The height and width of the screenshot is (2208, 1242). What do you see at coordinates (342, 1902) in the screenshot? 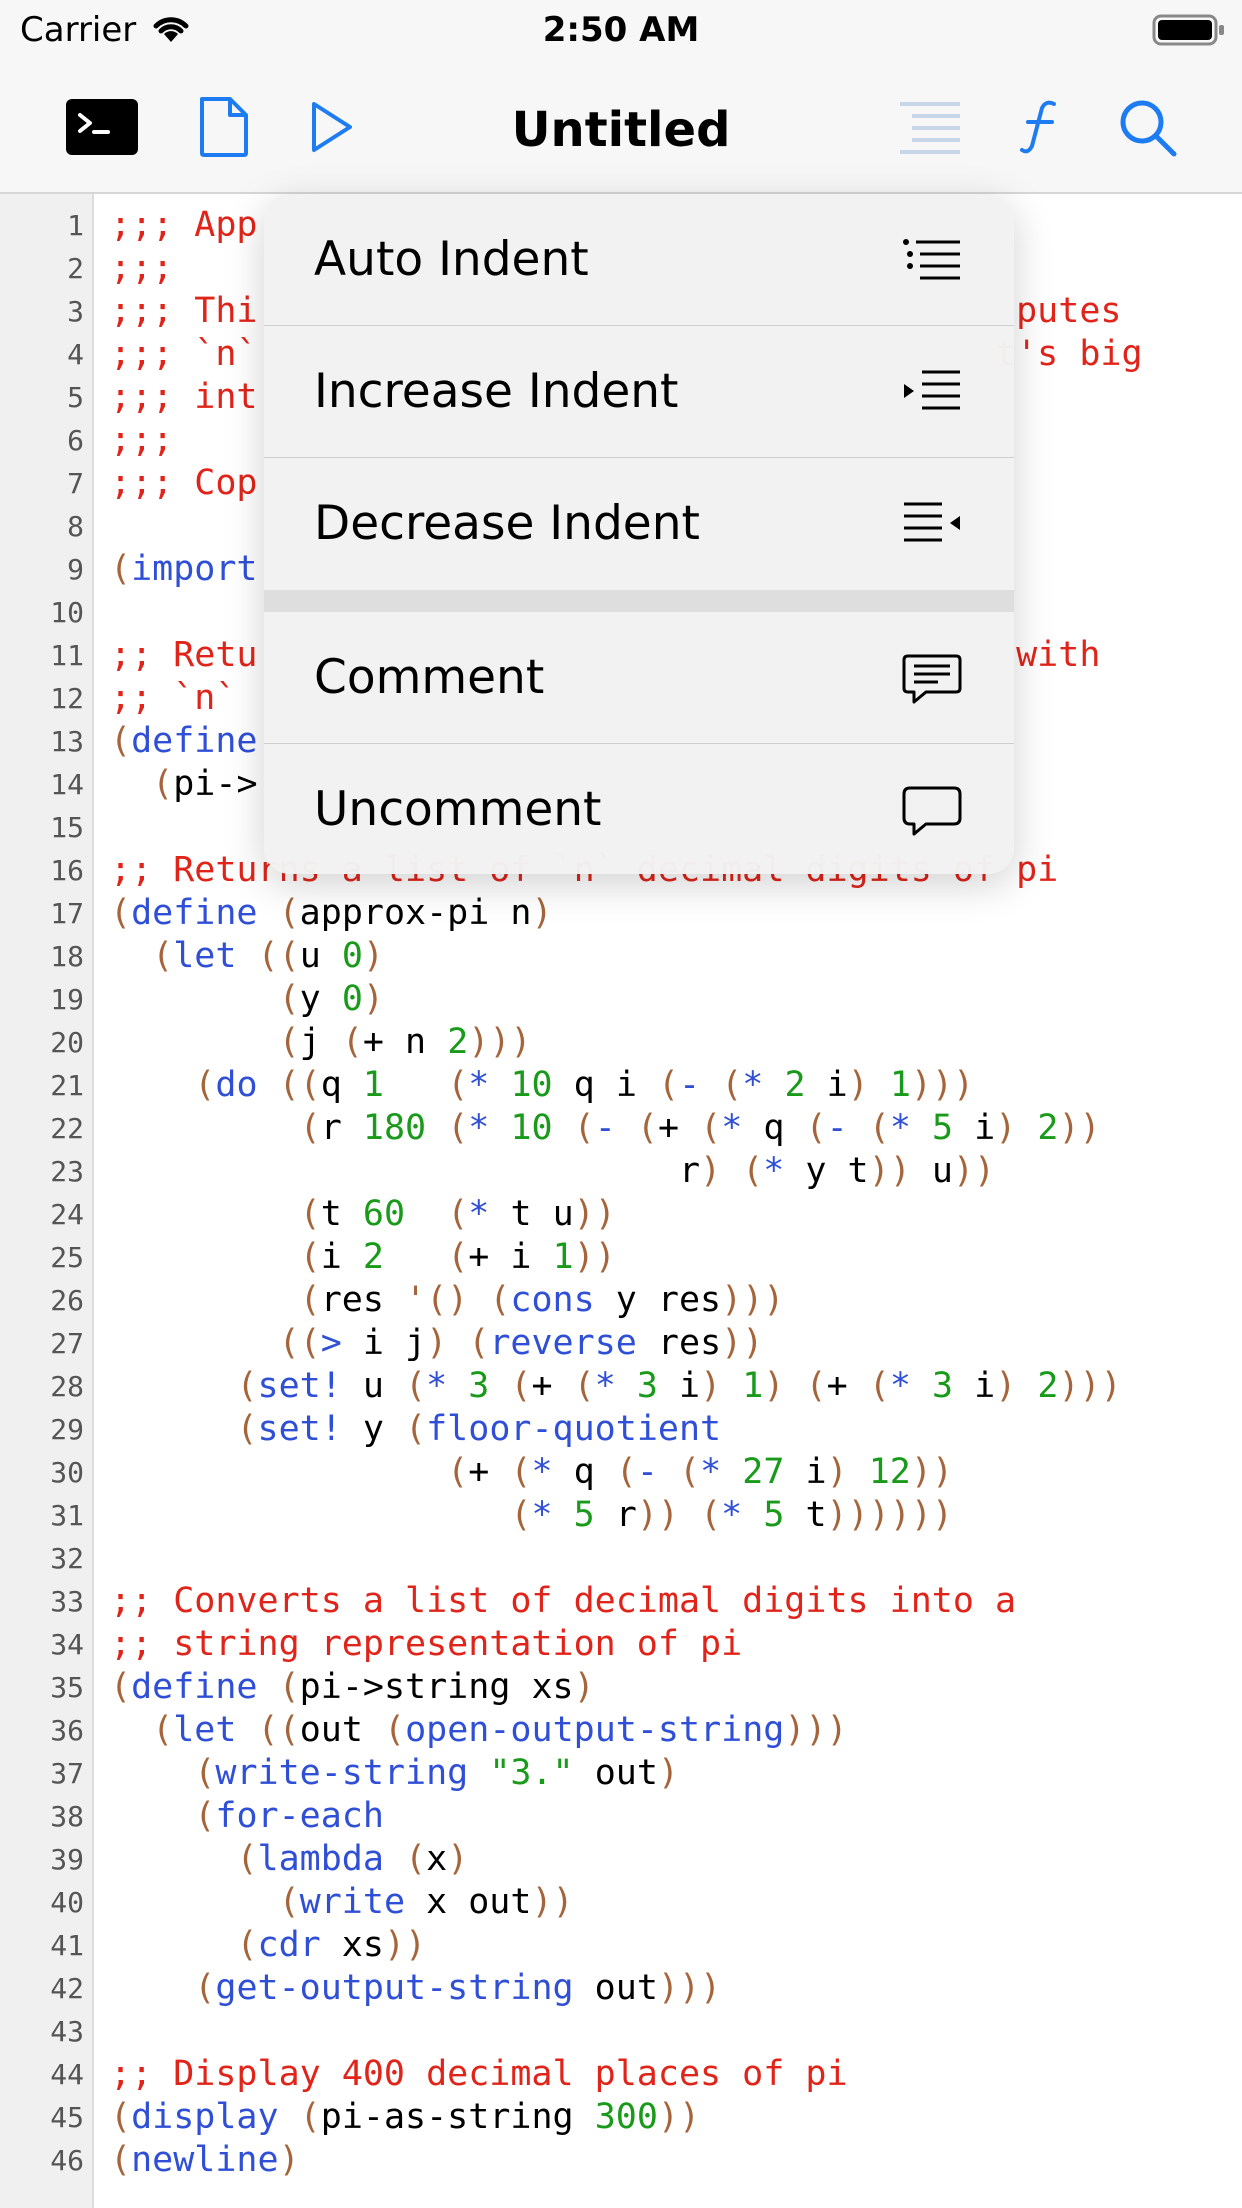
I see `code-line: (write x out))` at bounding box center [342, 1902].